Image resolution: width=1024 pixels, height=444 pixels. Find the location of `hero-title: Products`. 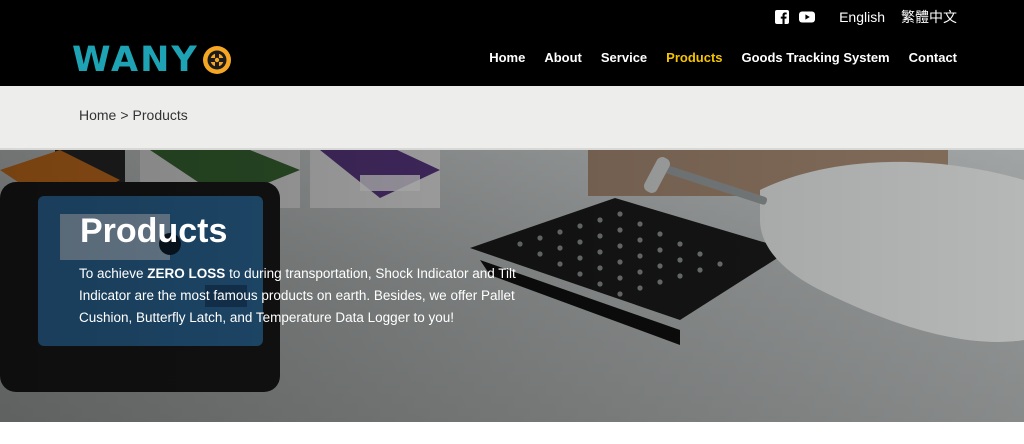

hero-title: Products is located at coordinates (154, 231).